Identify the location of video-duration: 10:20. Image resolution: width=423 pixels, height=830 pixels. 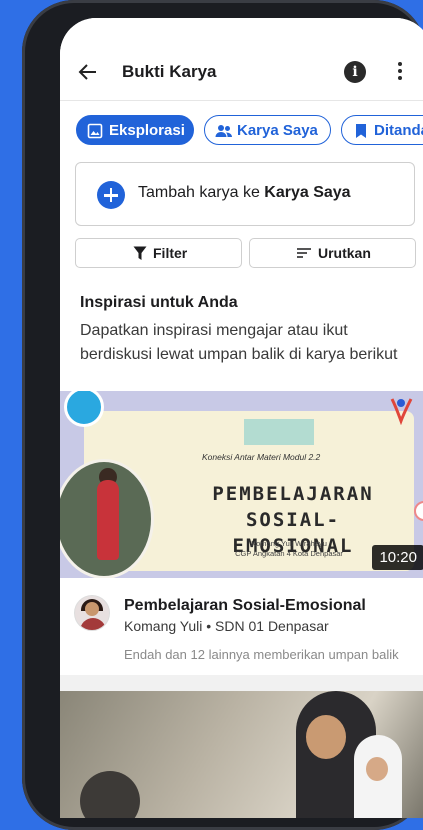
(397, 557).